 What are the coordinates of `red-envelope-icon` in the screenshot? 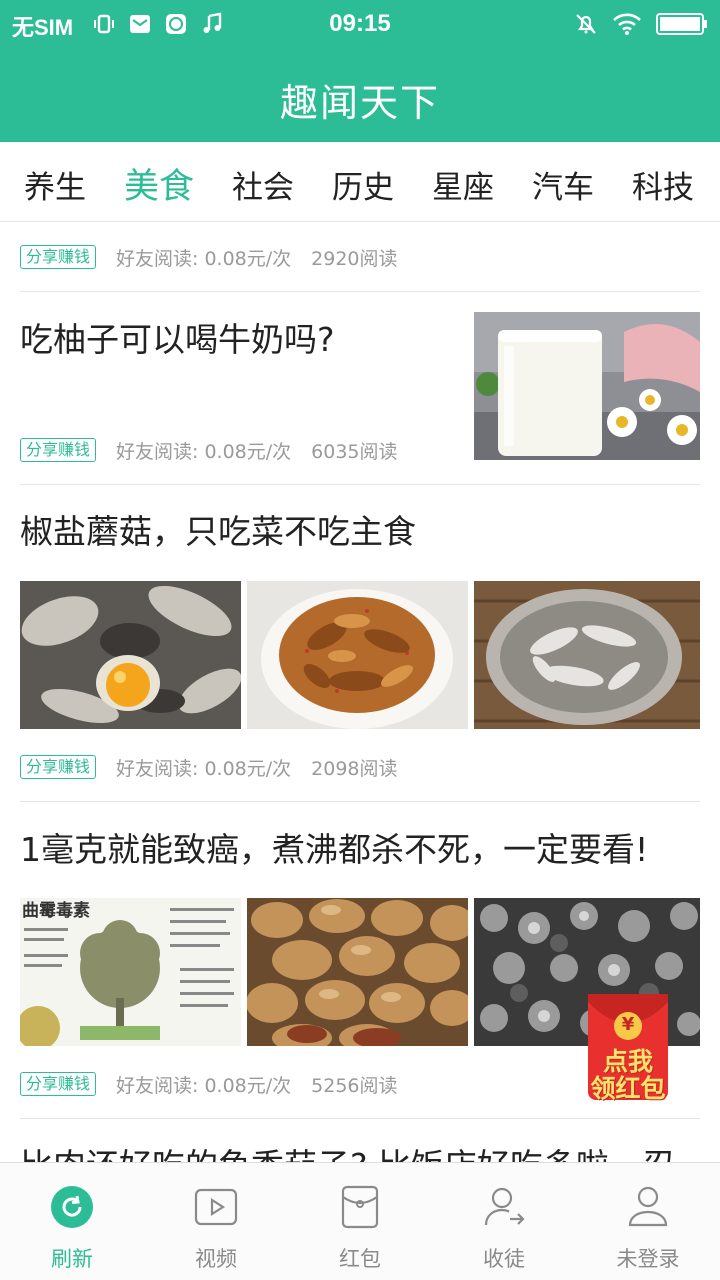 It's located at (360, 1207).